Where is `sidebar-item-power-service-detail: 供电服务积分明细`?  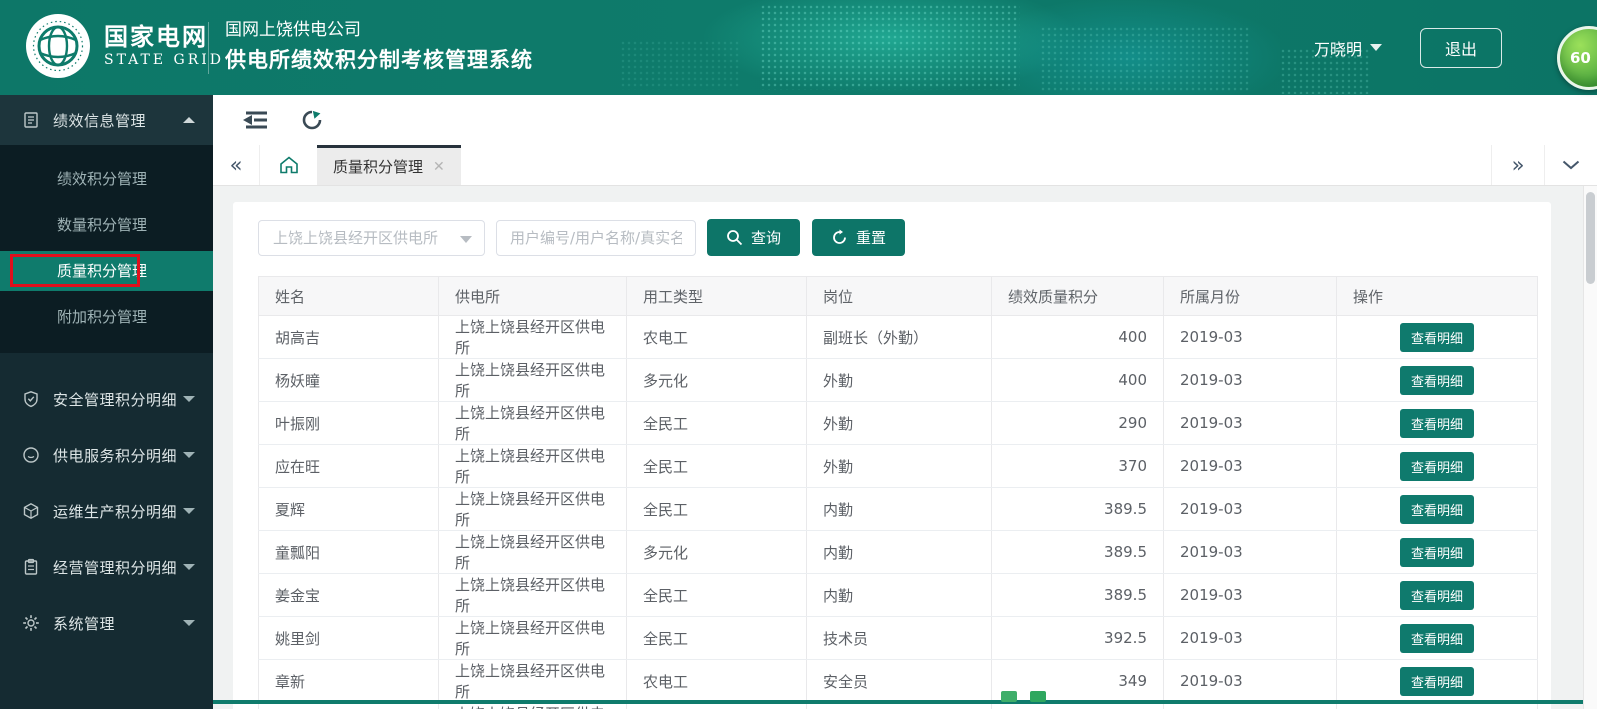 sidebar-item-power-service-detail: 供电服务积分明细 is located at coordinates (106, 455).